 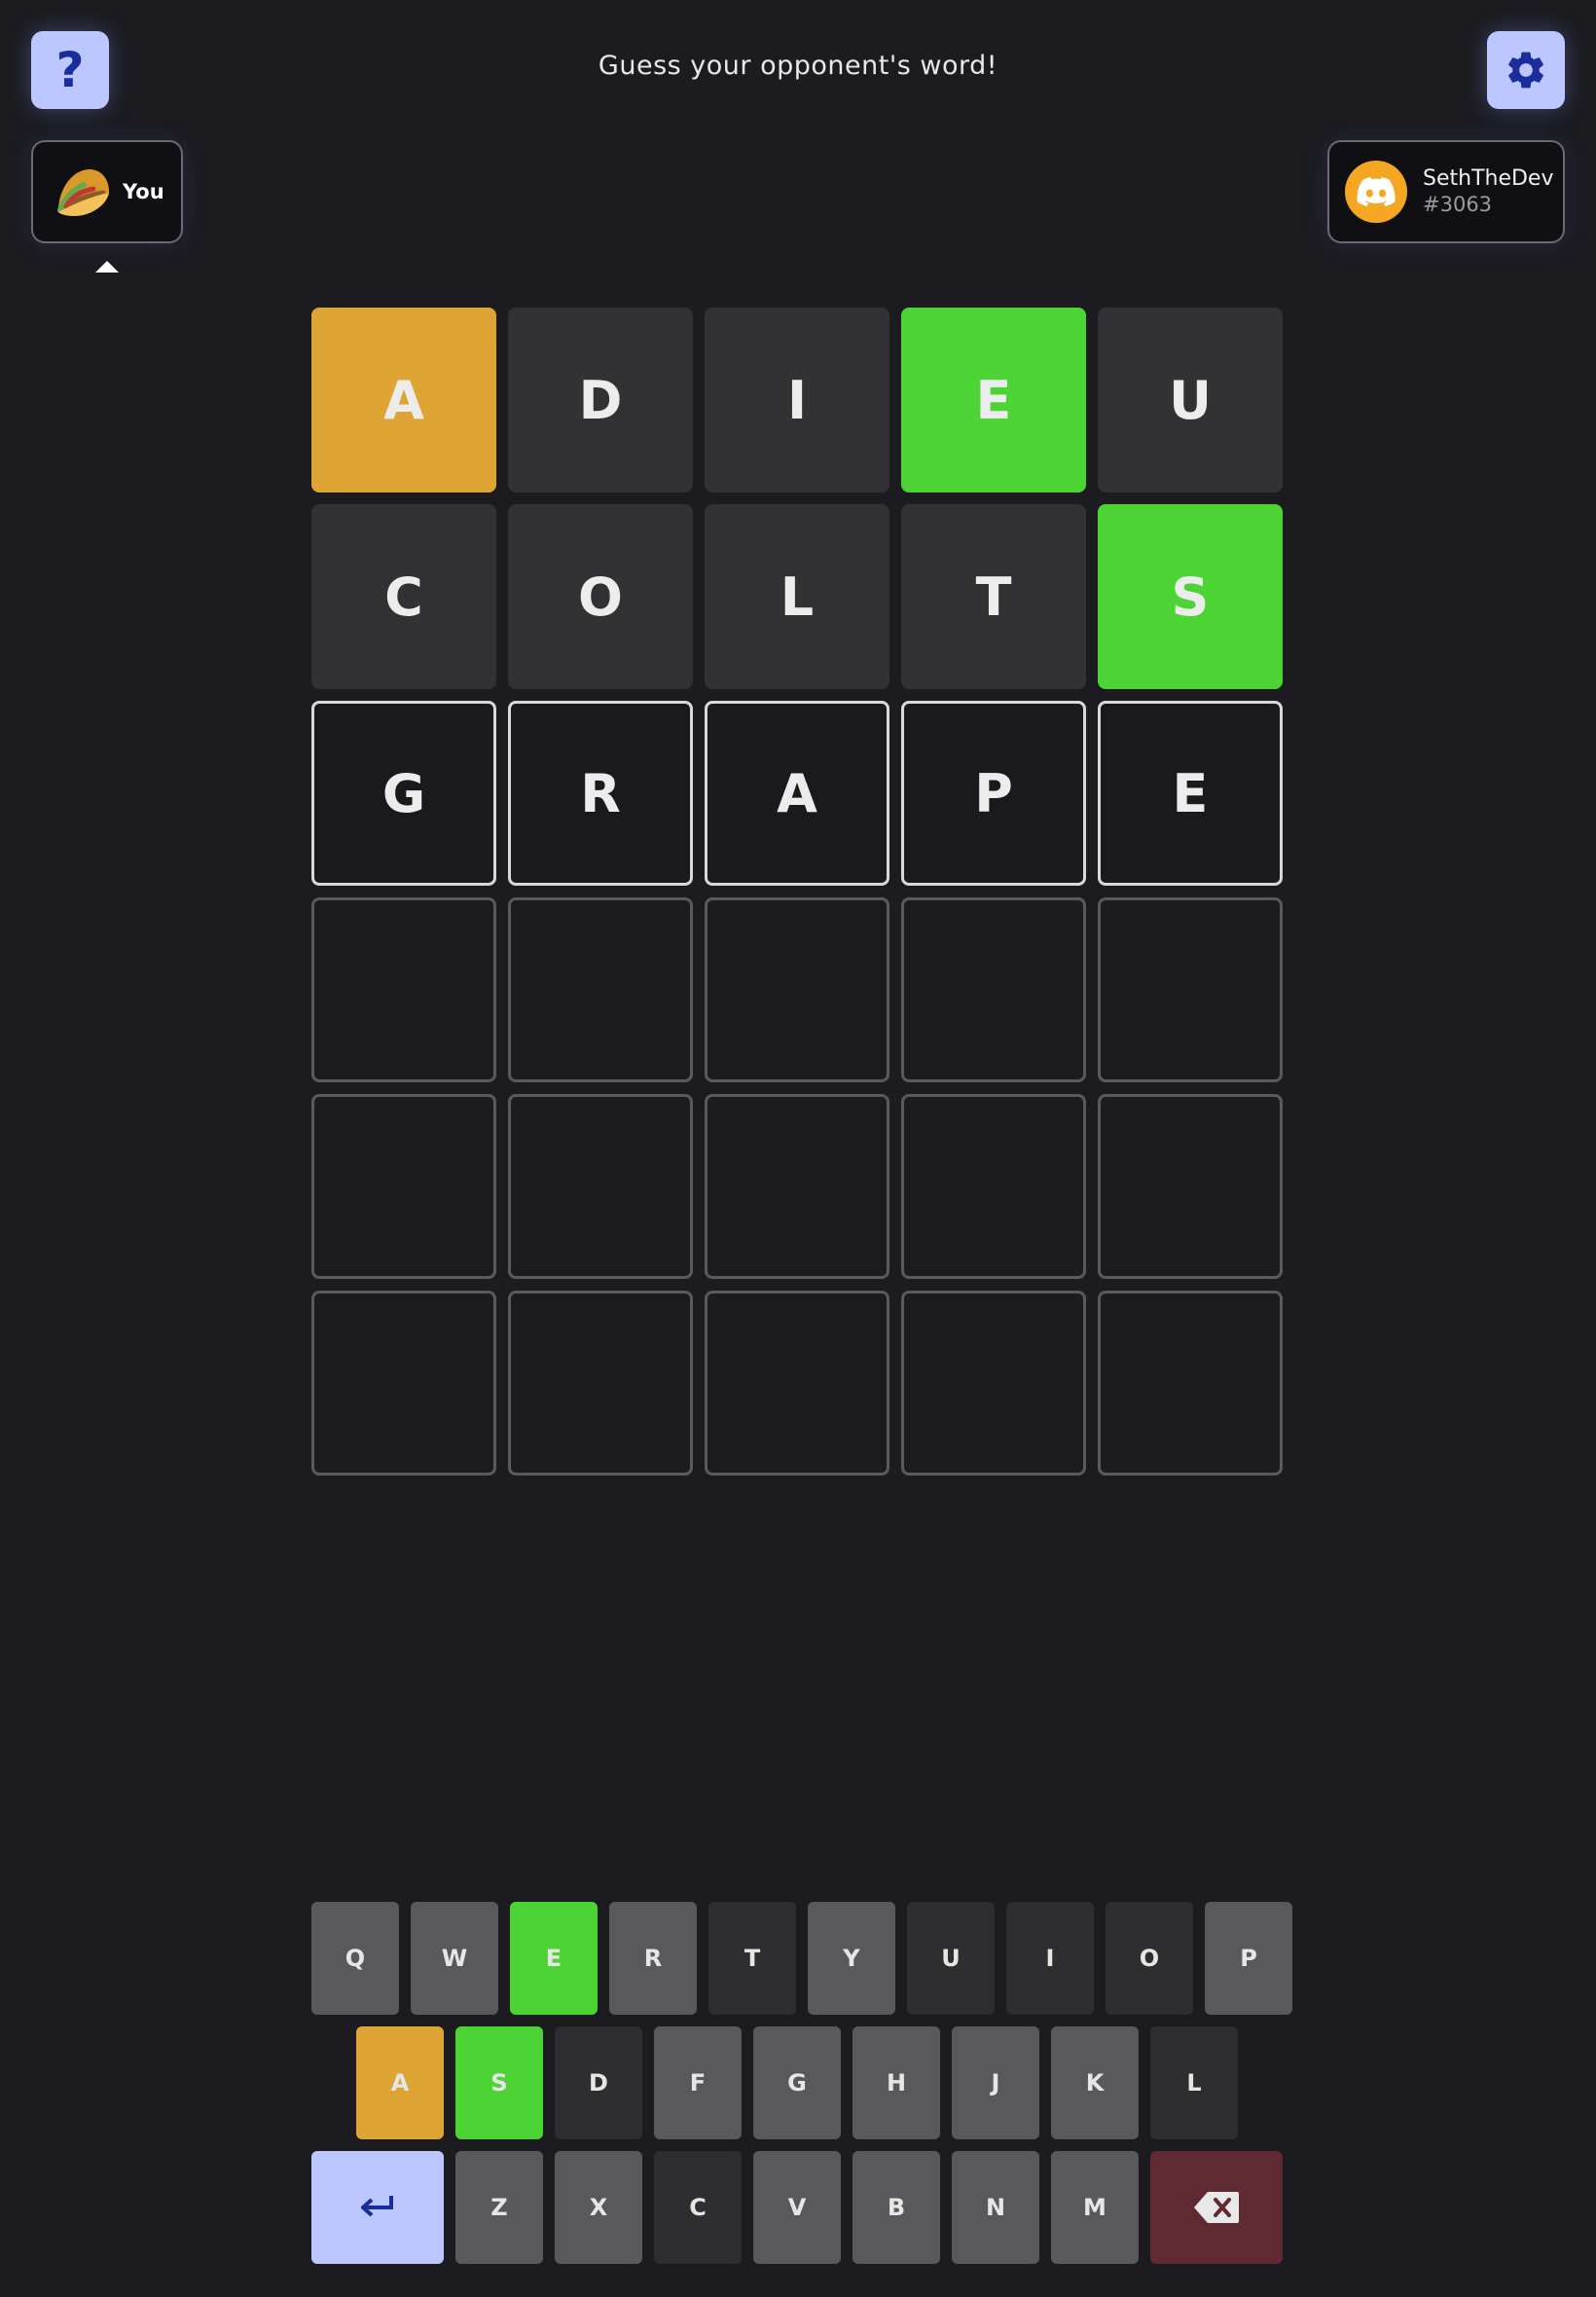 I want to click on player-name-you: You, so click(x=143, y=192).